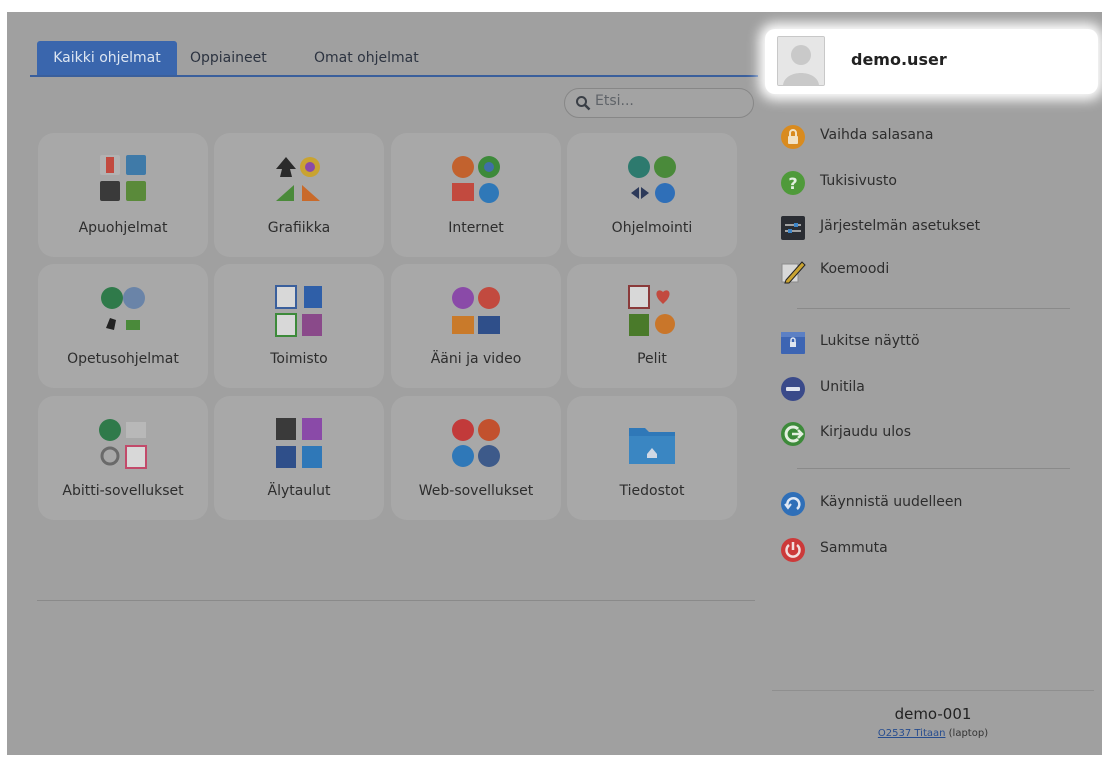 This screenshot has width=1102, height=757. Describe the element at coordinates (476, 443) in the screenshot. I see `web-apps-icon` at that location.